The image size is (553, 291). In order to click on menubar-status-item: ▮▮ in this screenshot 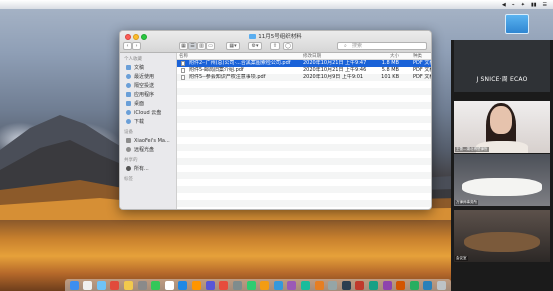, I will do `click(534, 5)`.